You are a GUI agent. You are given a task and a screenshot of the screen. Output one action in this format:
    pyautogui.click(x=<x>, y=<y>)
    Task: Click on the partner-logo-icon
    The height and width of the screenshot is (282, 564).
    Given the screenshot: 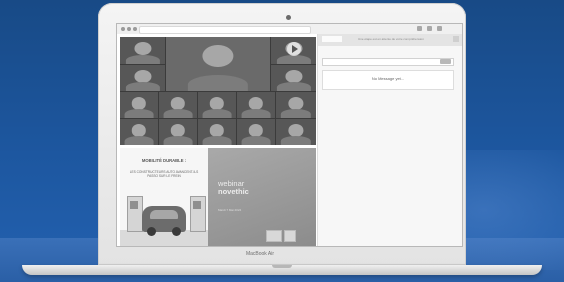 What is the action you would take?
    pyautogui.click(x=274, y=236)
    